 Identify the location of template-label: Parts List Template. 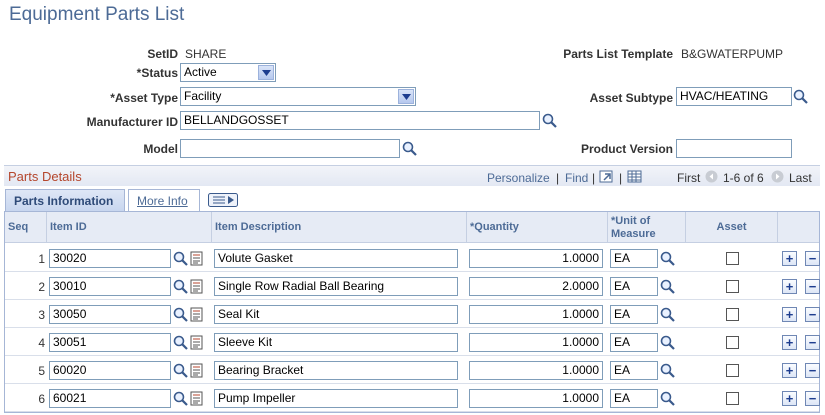
(618, 54).